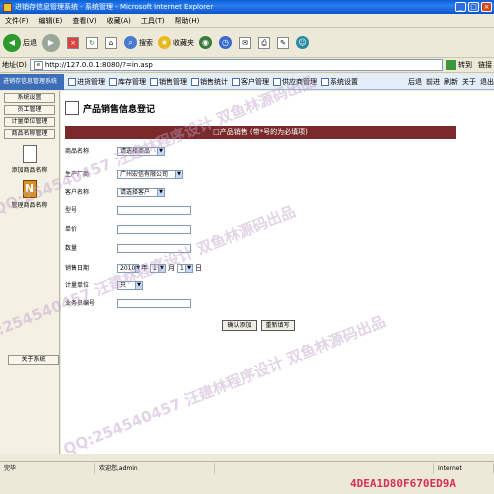  Describe the element at coordinates (303, 42) in the screenshot. I see `messenger-button: ☺` at that location.